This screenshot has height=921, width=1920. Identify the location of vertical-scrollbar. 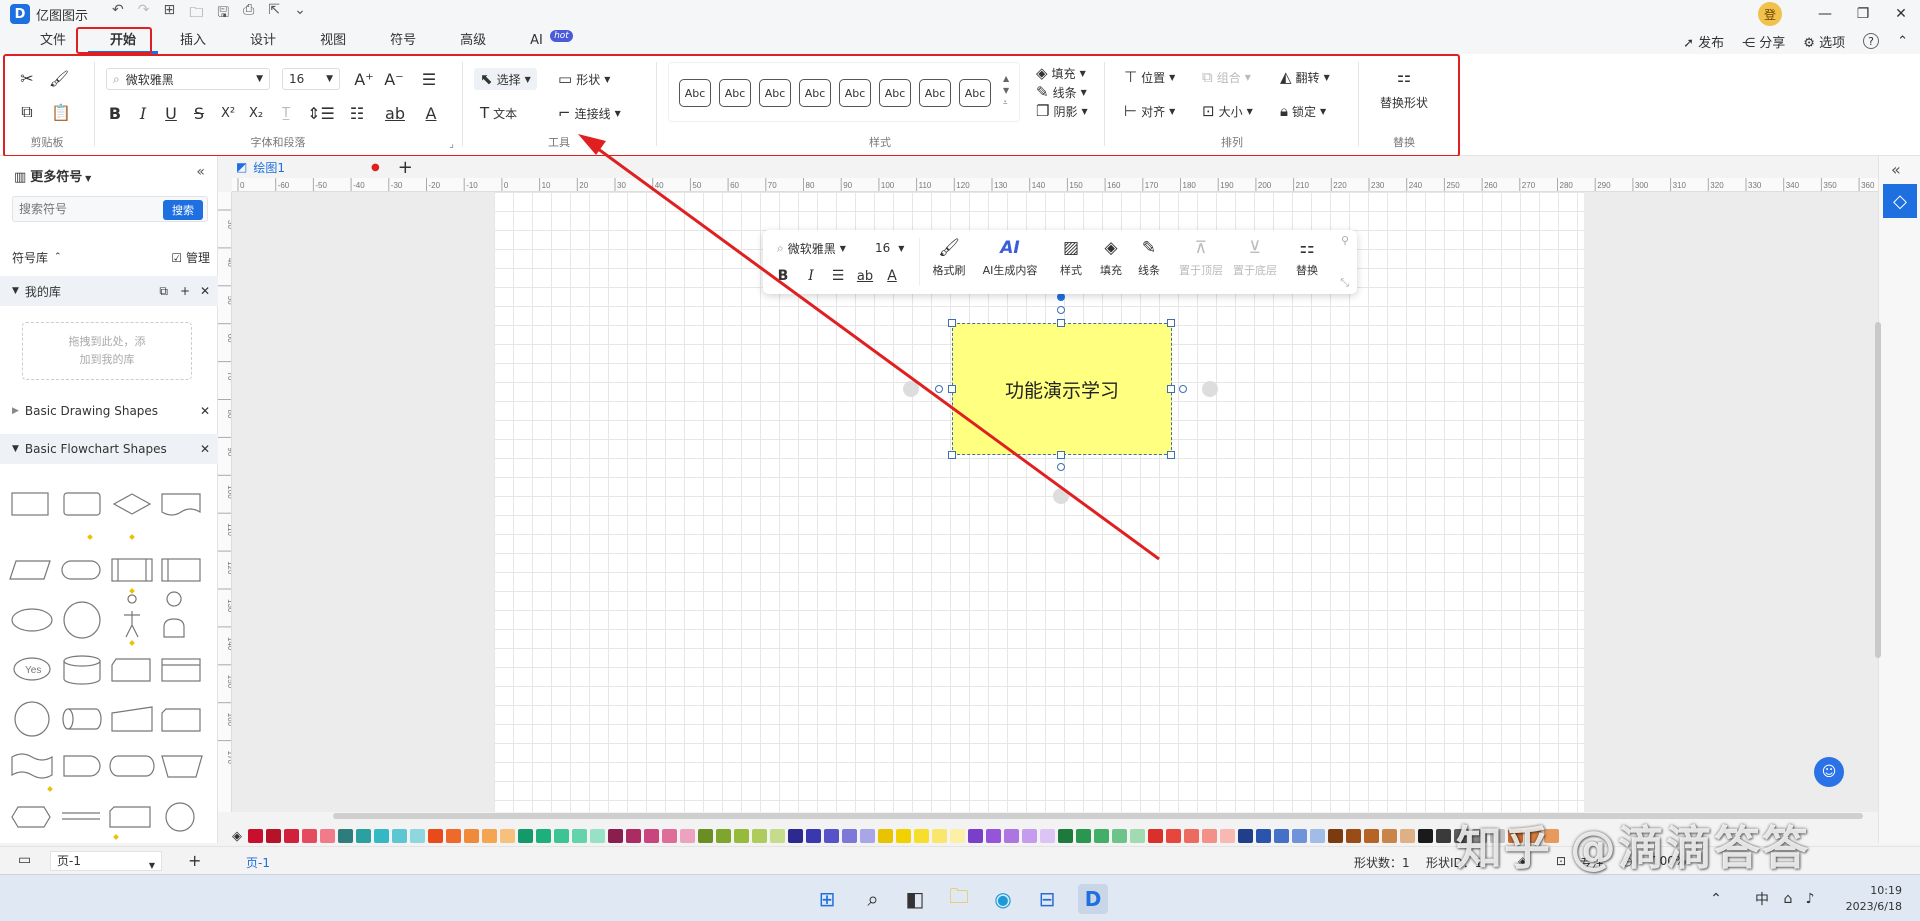
(1878, 490).